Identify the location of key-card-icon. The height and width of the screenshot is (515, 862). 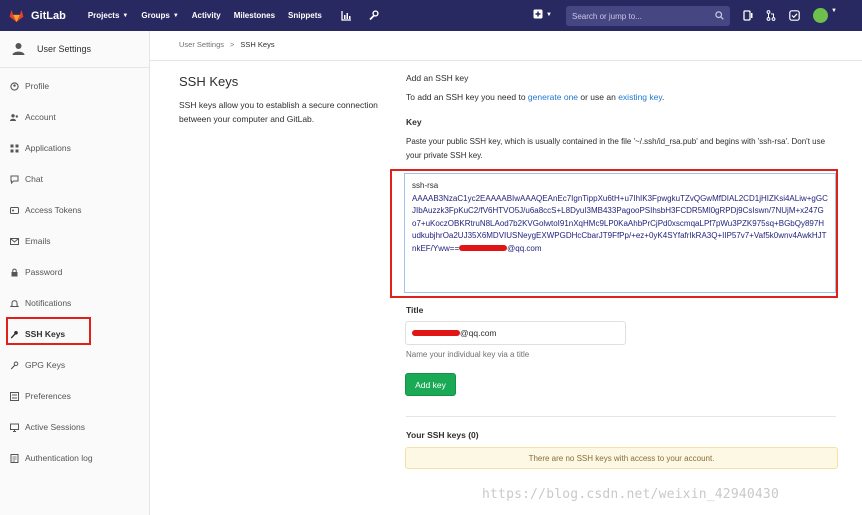
(14, 210).